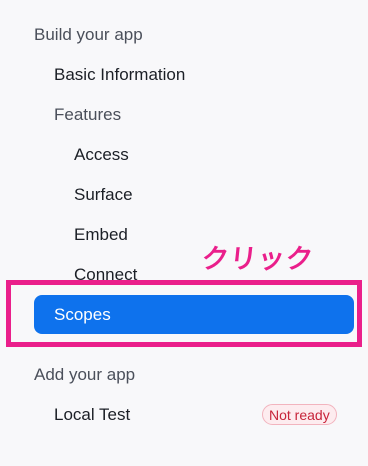 This screenshot has width=368, height=466. I want to click on sidebar-item-access: Access, so click(184, 155).